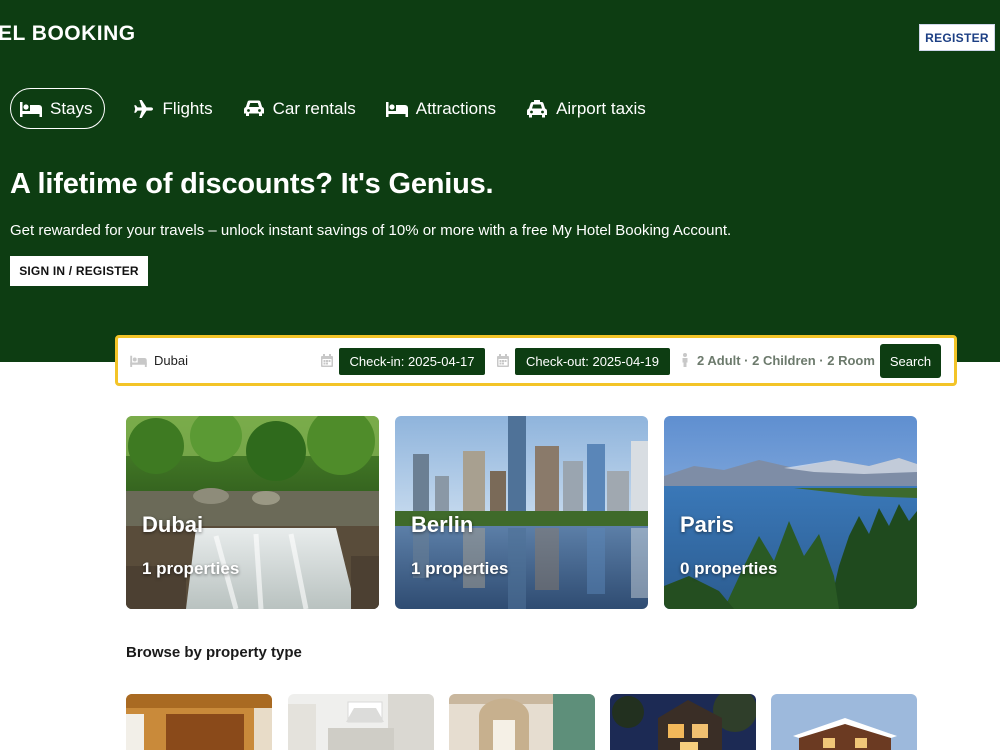  I want to click on featured-city-name: Paris, so click(707, 524).